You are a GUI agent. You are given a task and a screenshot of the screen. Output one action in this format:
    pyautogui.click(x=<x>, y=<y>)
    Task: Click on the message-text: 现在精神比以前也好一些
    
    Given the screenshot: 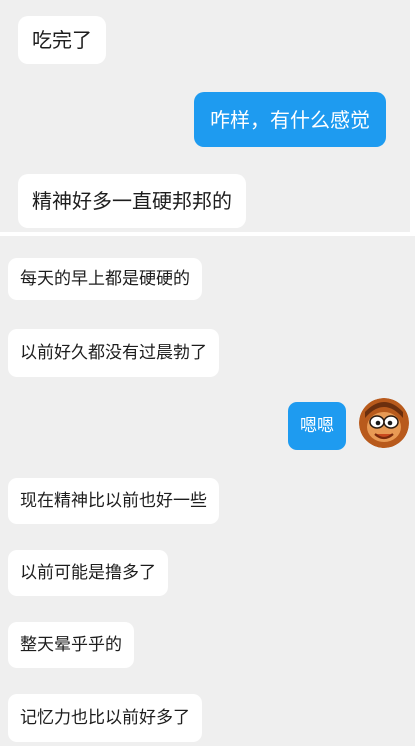 What is the action you would take?
    pyautogui.click(x=113, y=501)
    